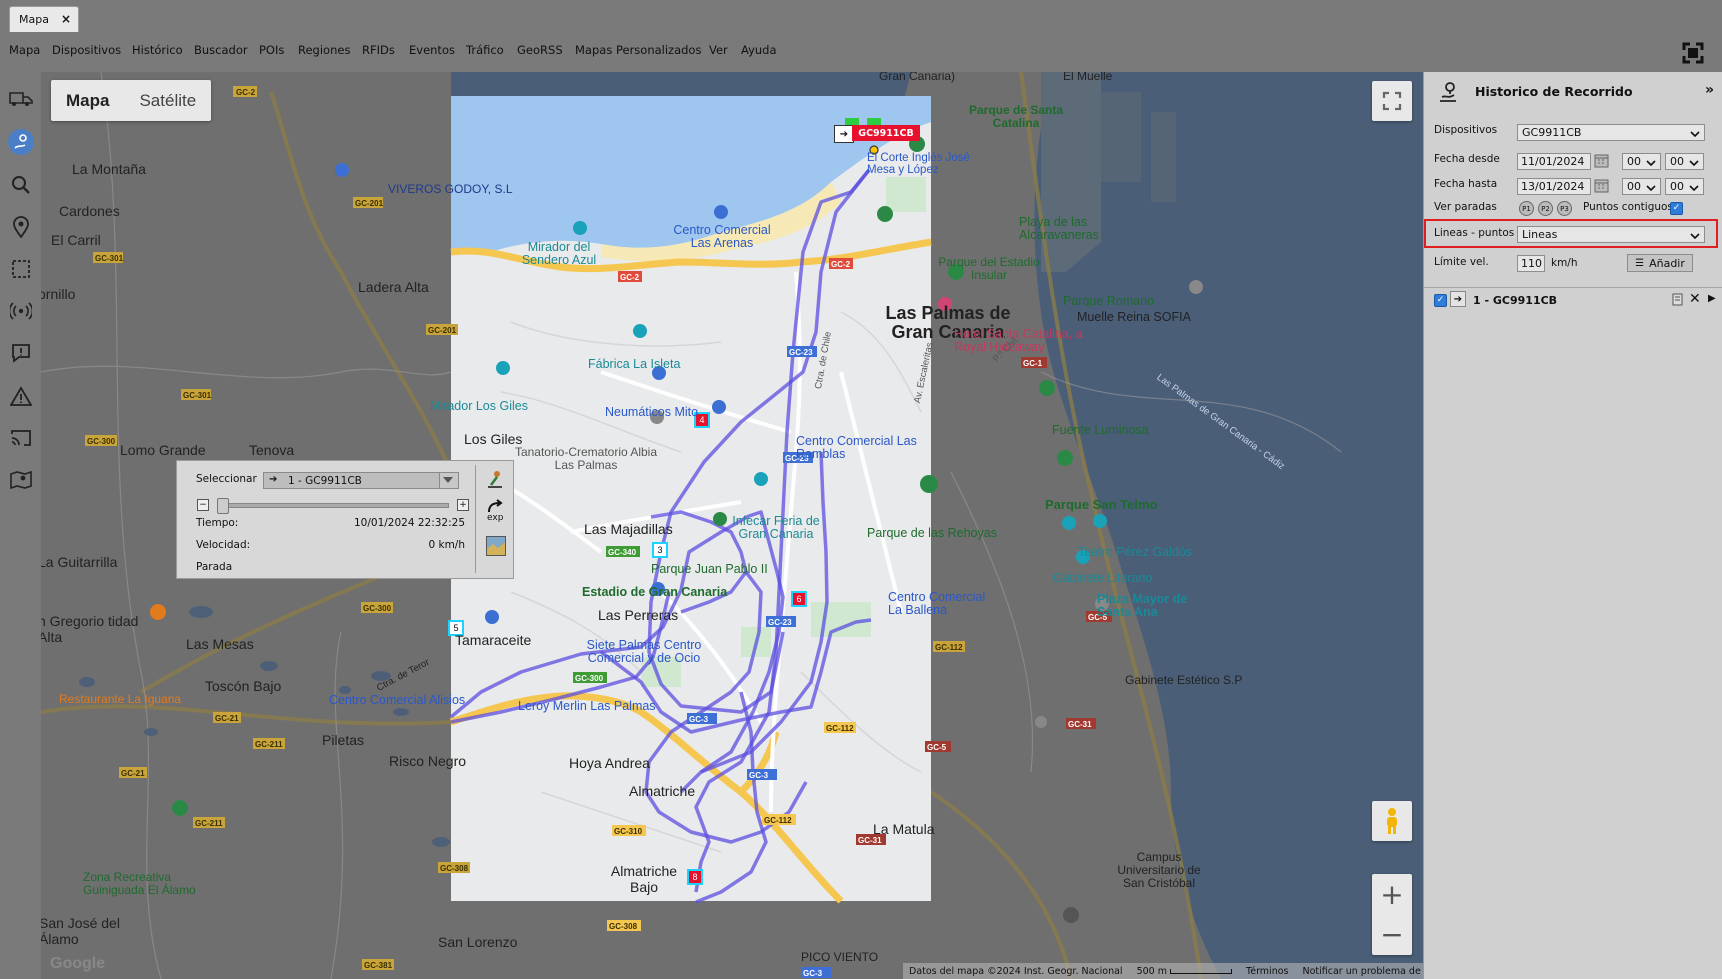 This screenshot has height=979, width=1722. Describe the element at coordinates (21, 227) in the screenshot. I see `poi-pin-icon` at that location.